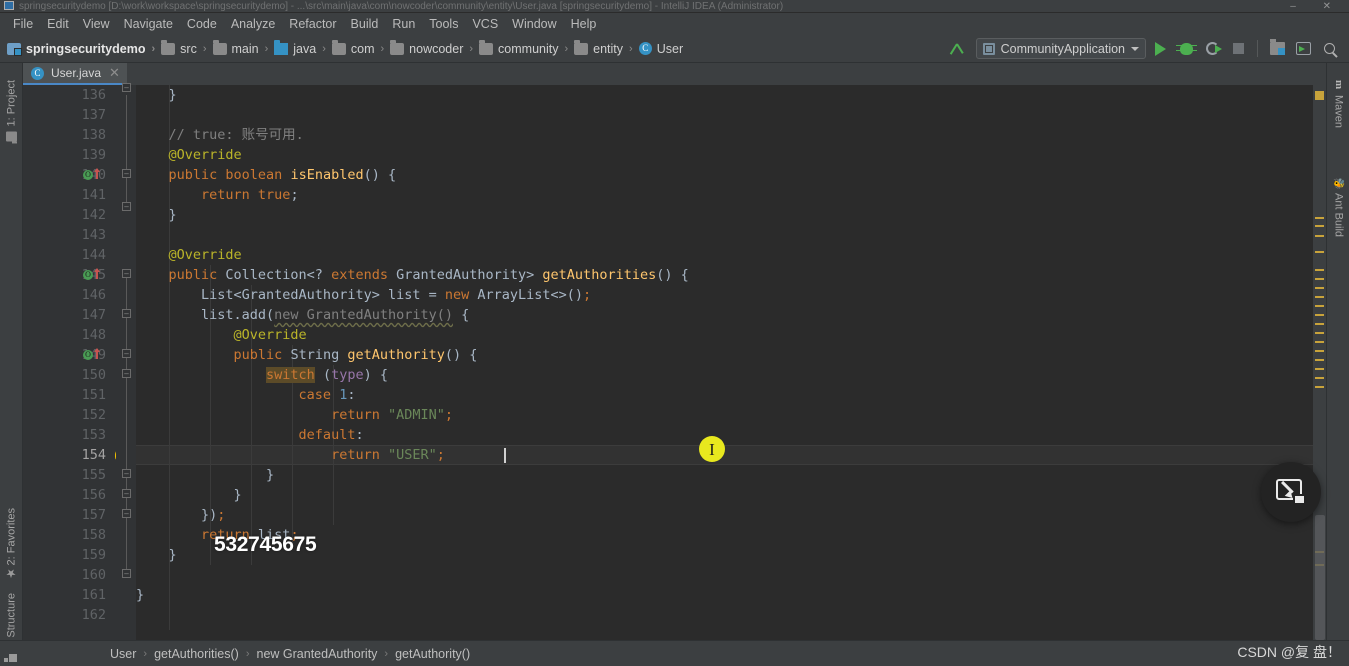  Describe the element at coordinates (11, 110) in the screenshot. I see `sidebar-item-project: 1: Project` at that location.